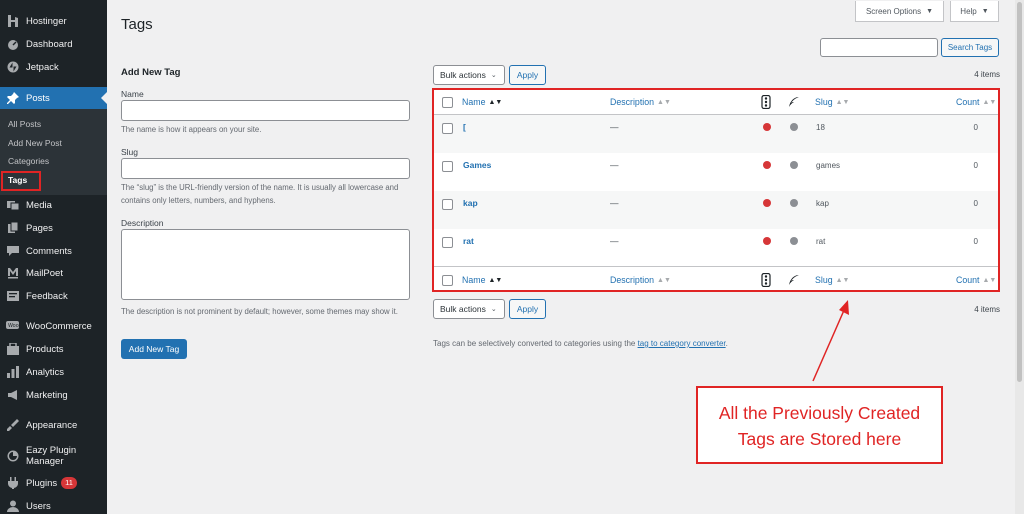 This screenshot has width=1024, height=514. Describe the element at coordinates (976, 280) in the screenshot. I see `column-footer-count: Count ▲▼` at that location.